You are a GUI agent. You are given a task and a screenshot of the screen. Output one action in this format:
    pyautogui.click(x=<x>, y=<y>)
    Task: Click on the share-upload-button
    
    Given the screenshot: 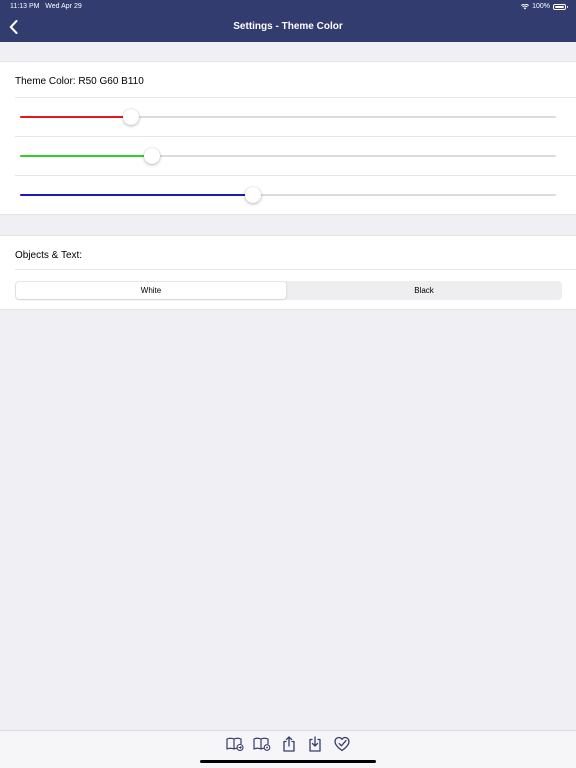 What is the action you would take?
    pyautogui.click(x=289, y=744)
    